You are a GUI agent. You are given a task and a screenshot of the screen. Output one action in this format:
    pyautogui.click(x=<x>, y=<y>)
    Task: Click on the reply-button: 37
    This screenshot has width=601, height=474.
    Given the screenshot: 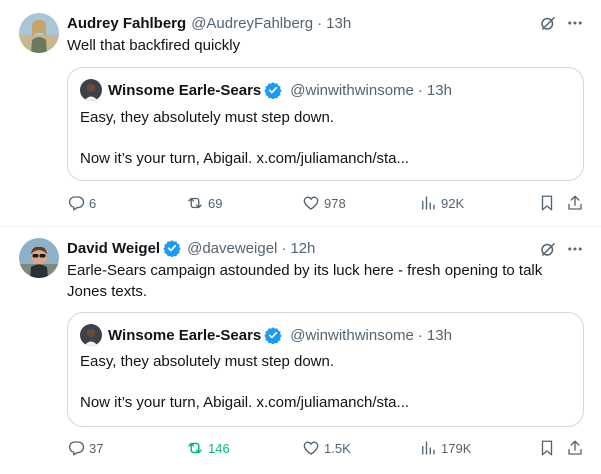 What is the action you would take?
    pyautogui.click(x=85, y=448)
    